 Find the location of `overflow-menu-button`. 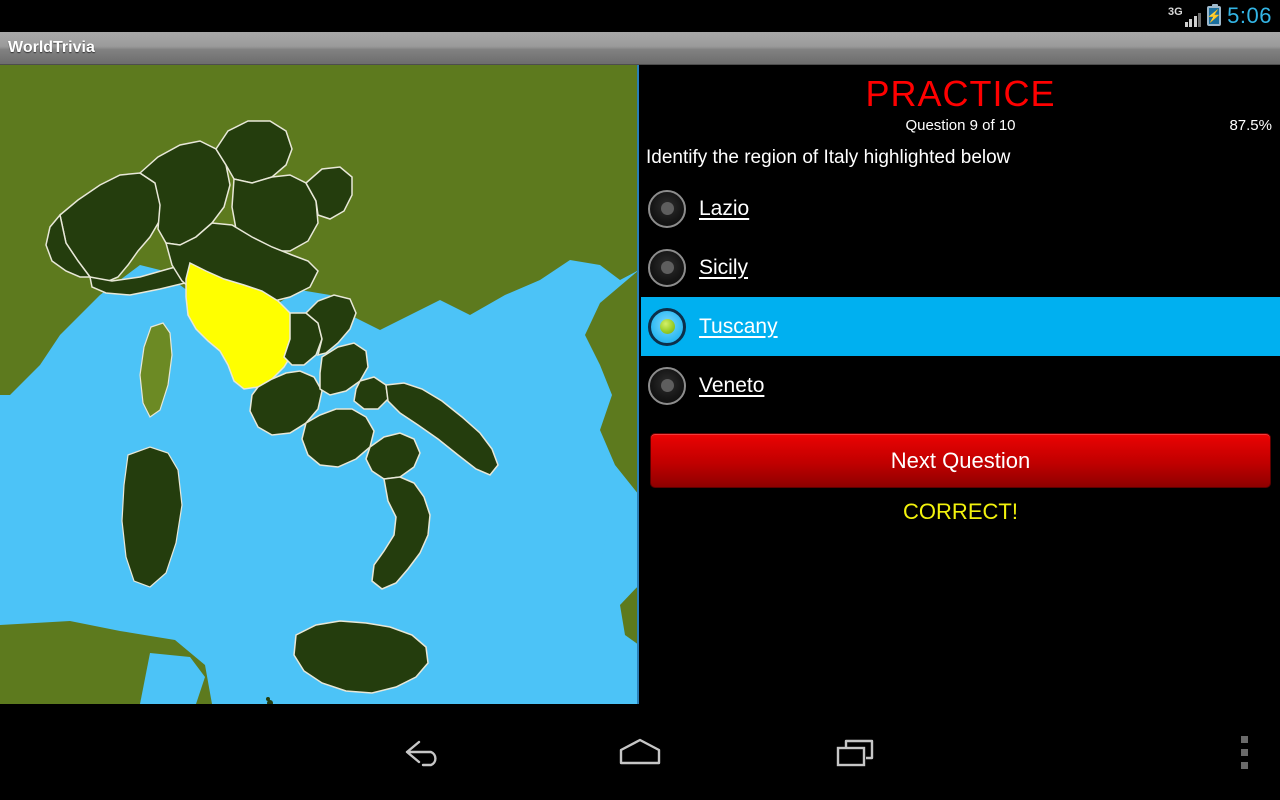

overflow-menu-button is located at coordinates (1244, 752).